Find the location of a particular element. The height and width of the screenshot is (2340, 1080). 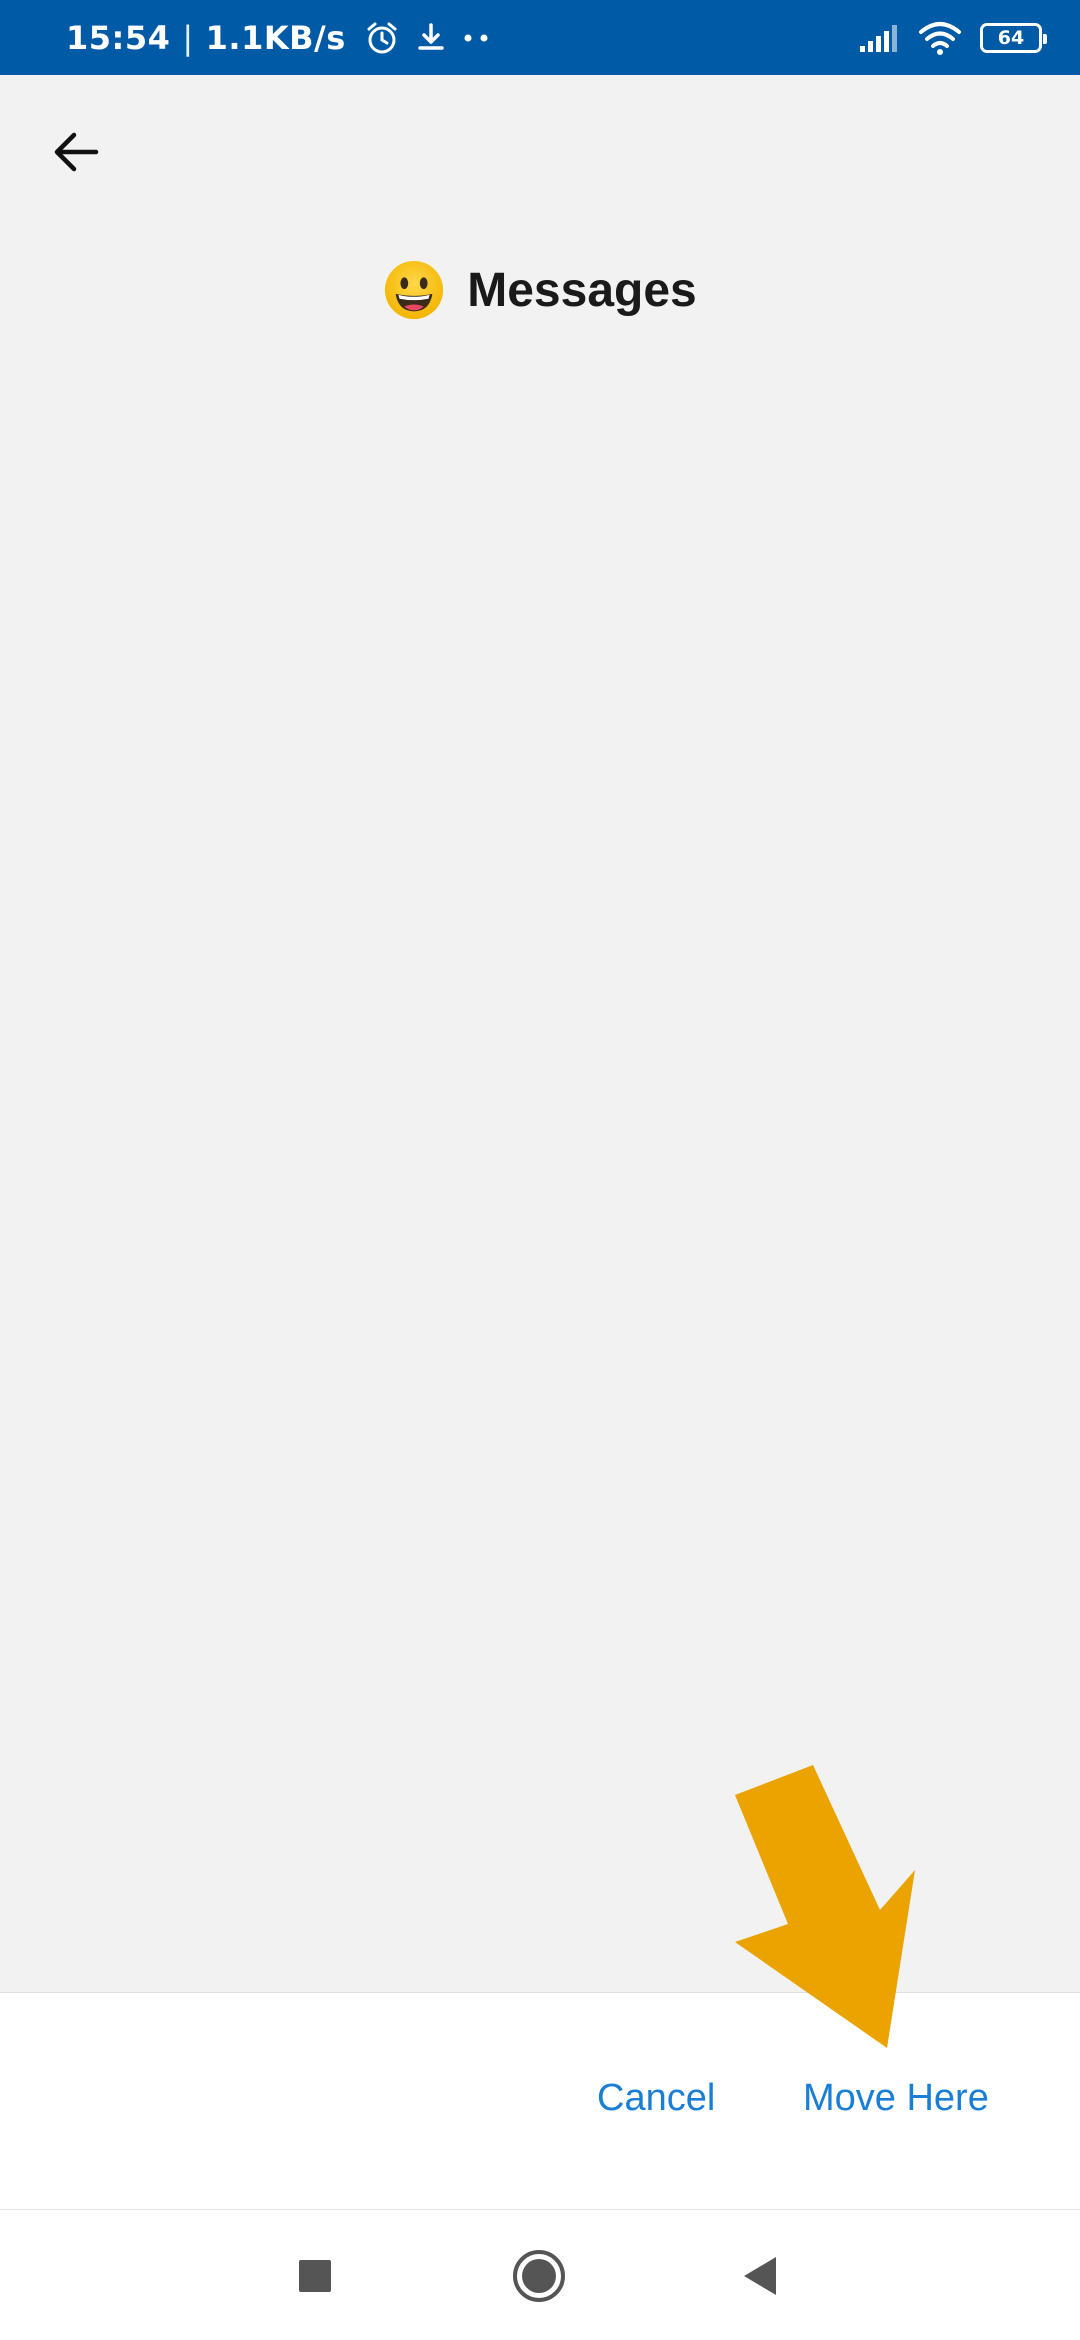

navigation-bar is located at coordinates (540, 2275).